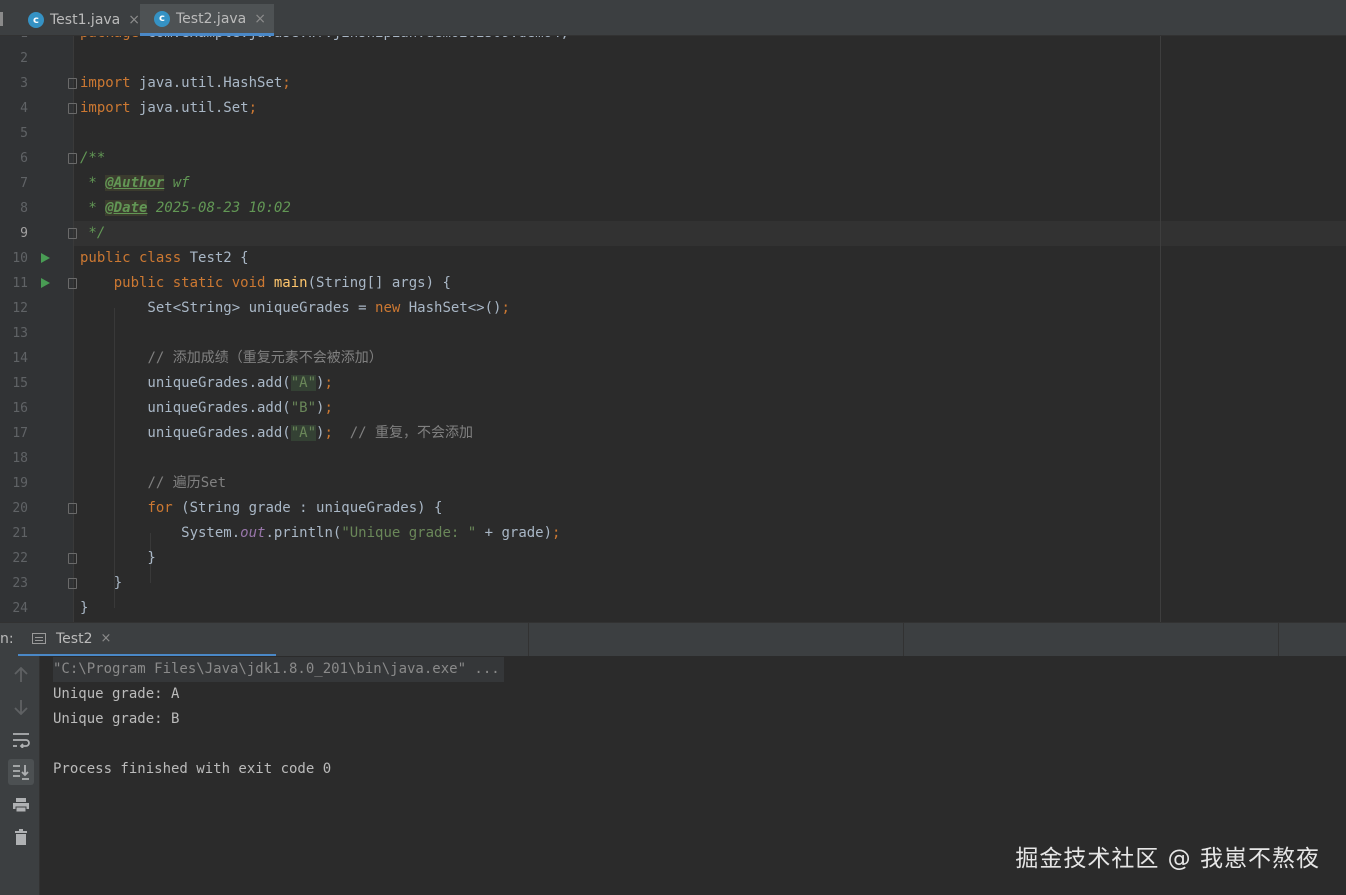  Describe the element at coordinates (185, 83) in the screenshot. I see `code-text: import java.util.HashSet;` at that location.